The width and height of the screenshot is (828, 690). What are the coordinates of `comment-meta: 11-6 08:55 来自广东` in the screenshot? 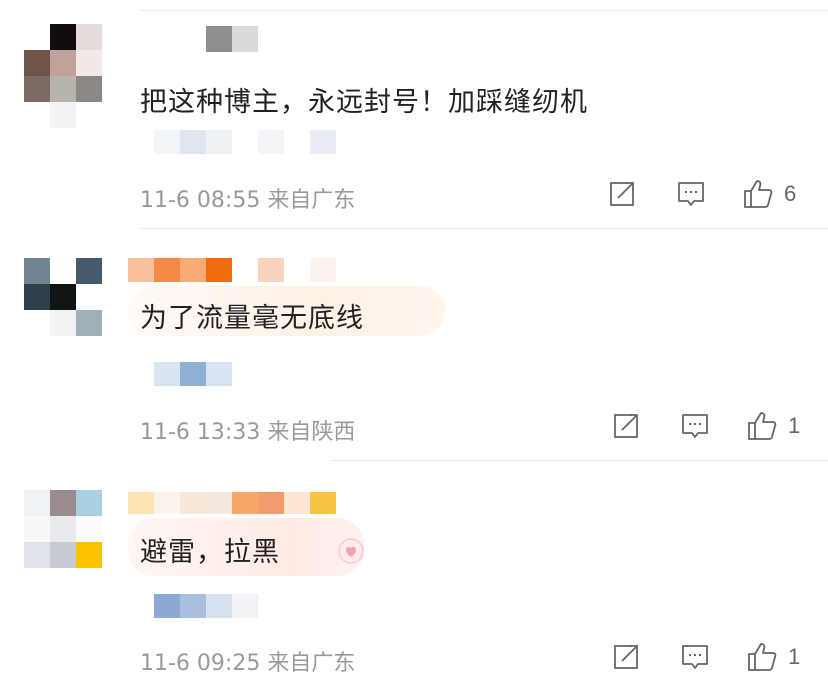 It's located at (247, 198).